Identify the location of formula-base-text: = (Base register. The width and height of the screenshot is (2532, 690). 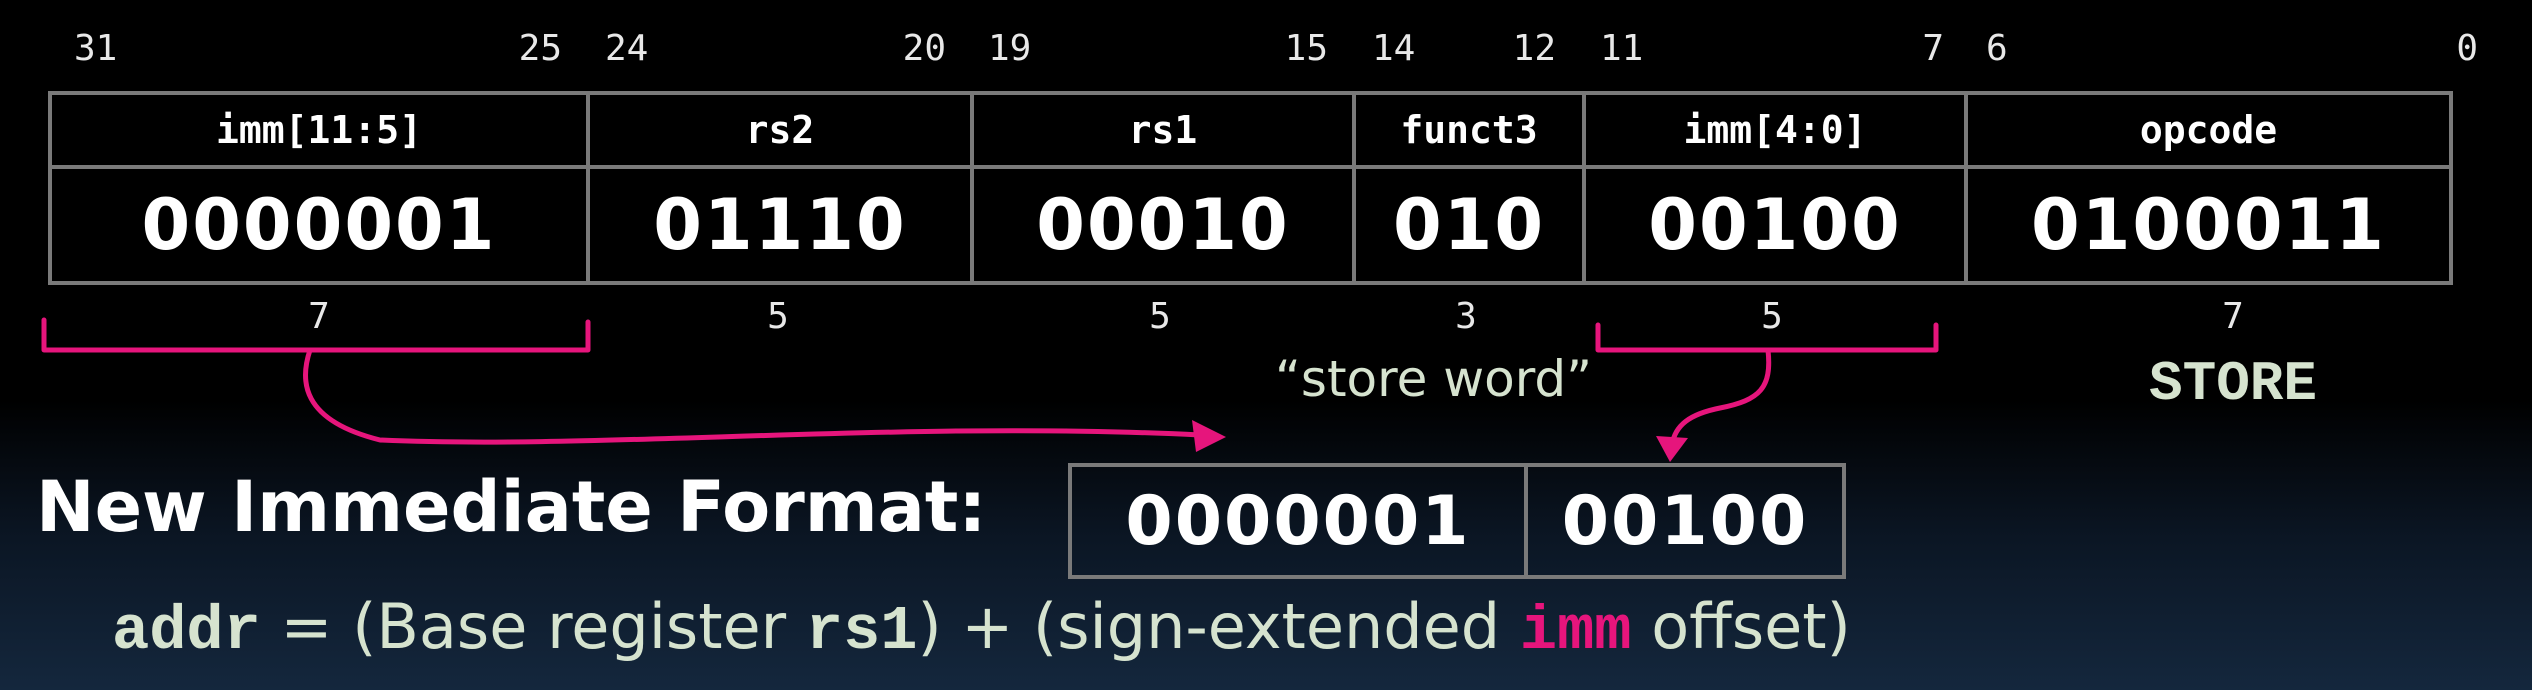
(533, 626).